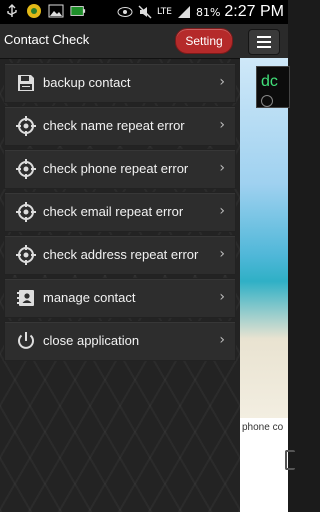 This screenshot has height=512, width=320. What do you see at coordinates (204, 41) in the screenshot?
I see `setting-button: Setting` at bounding box center [204, 41].